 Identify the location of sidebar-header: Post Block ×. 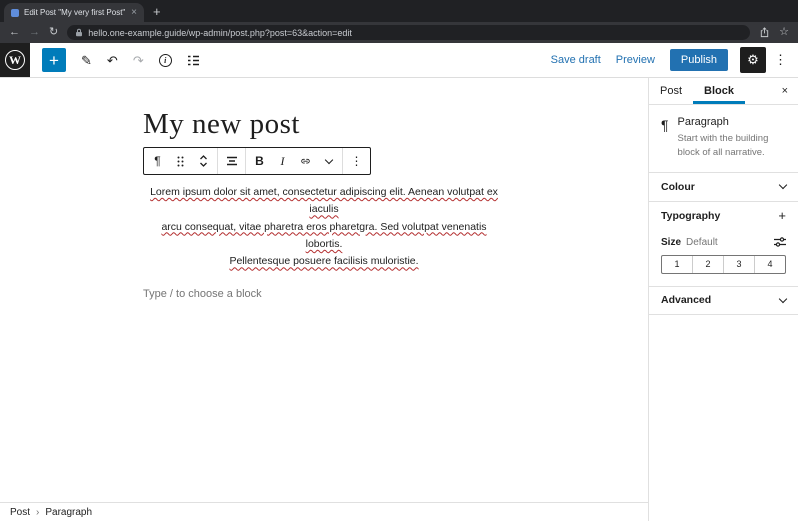
(723, 91).